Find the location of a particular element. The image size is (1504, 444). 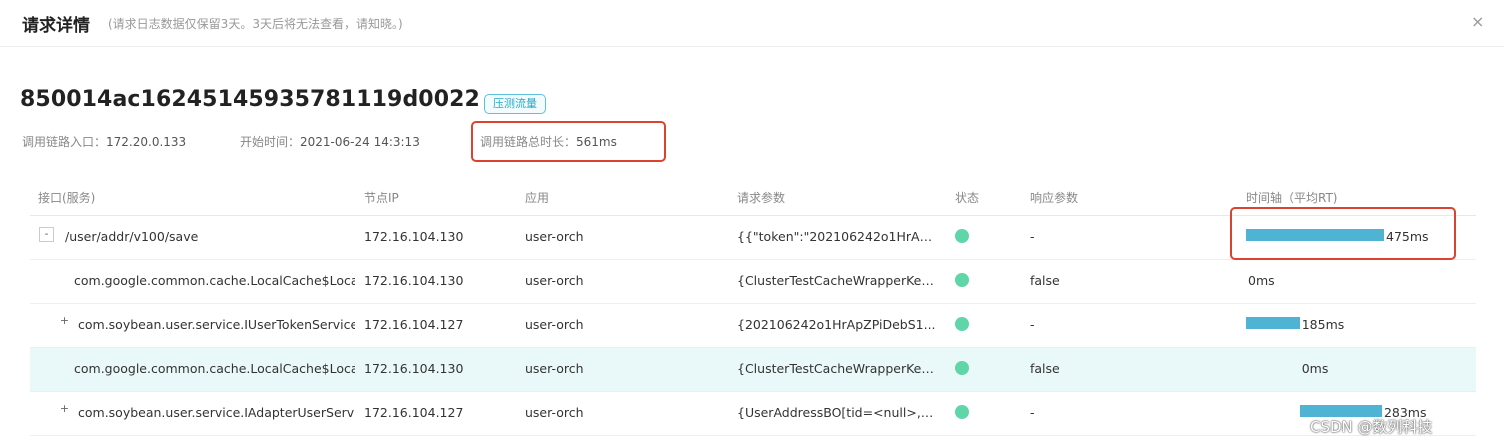

header-timeline: 时间轴（平均RT) is located at coordinates (1292, 198).